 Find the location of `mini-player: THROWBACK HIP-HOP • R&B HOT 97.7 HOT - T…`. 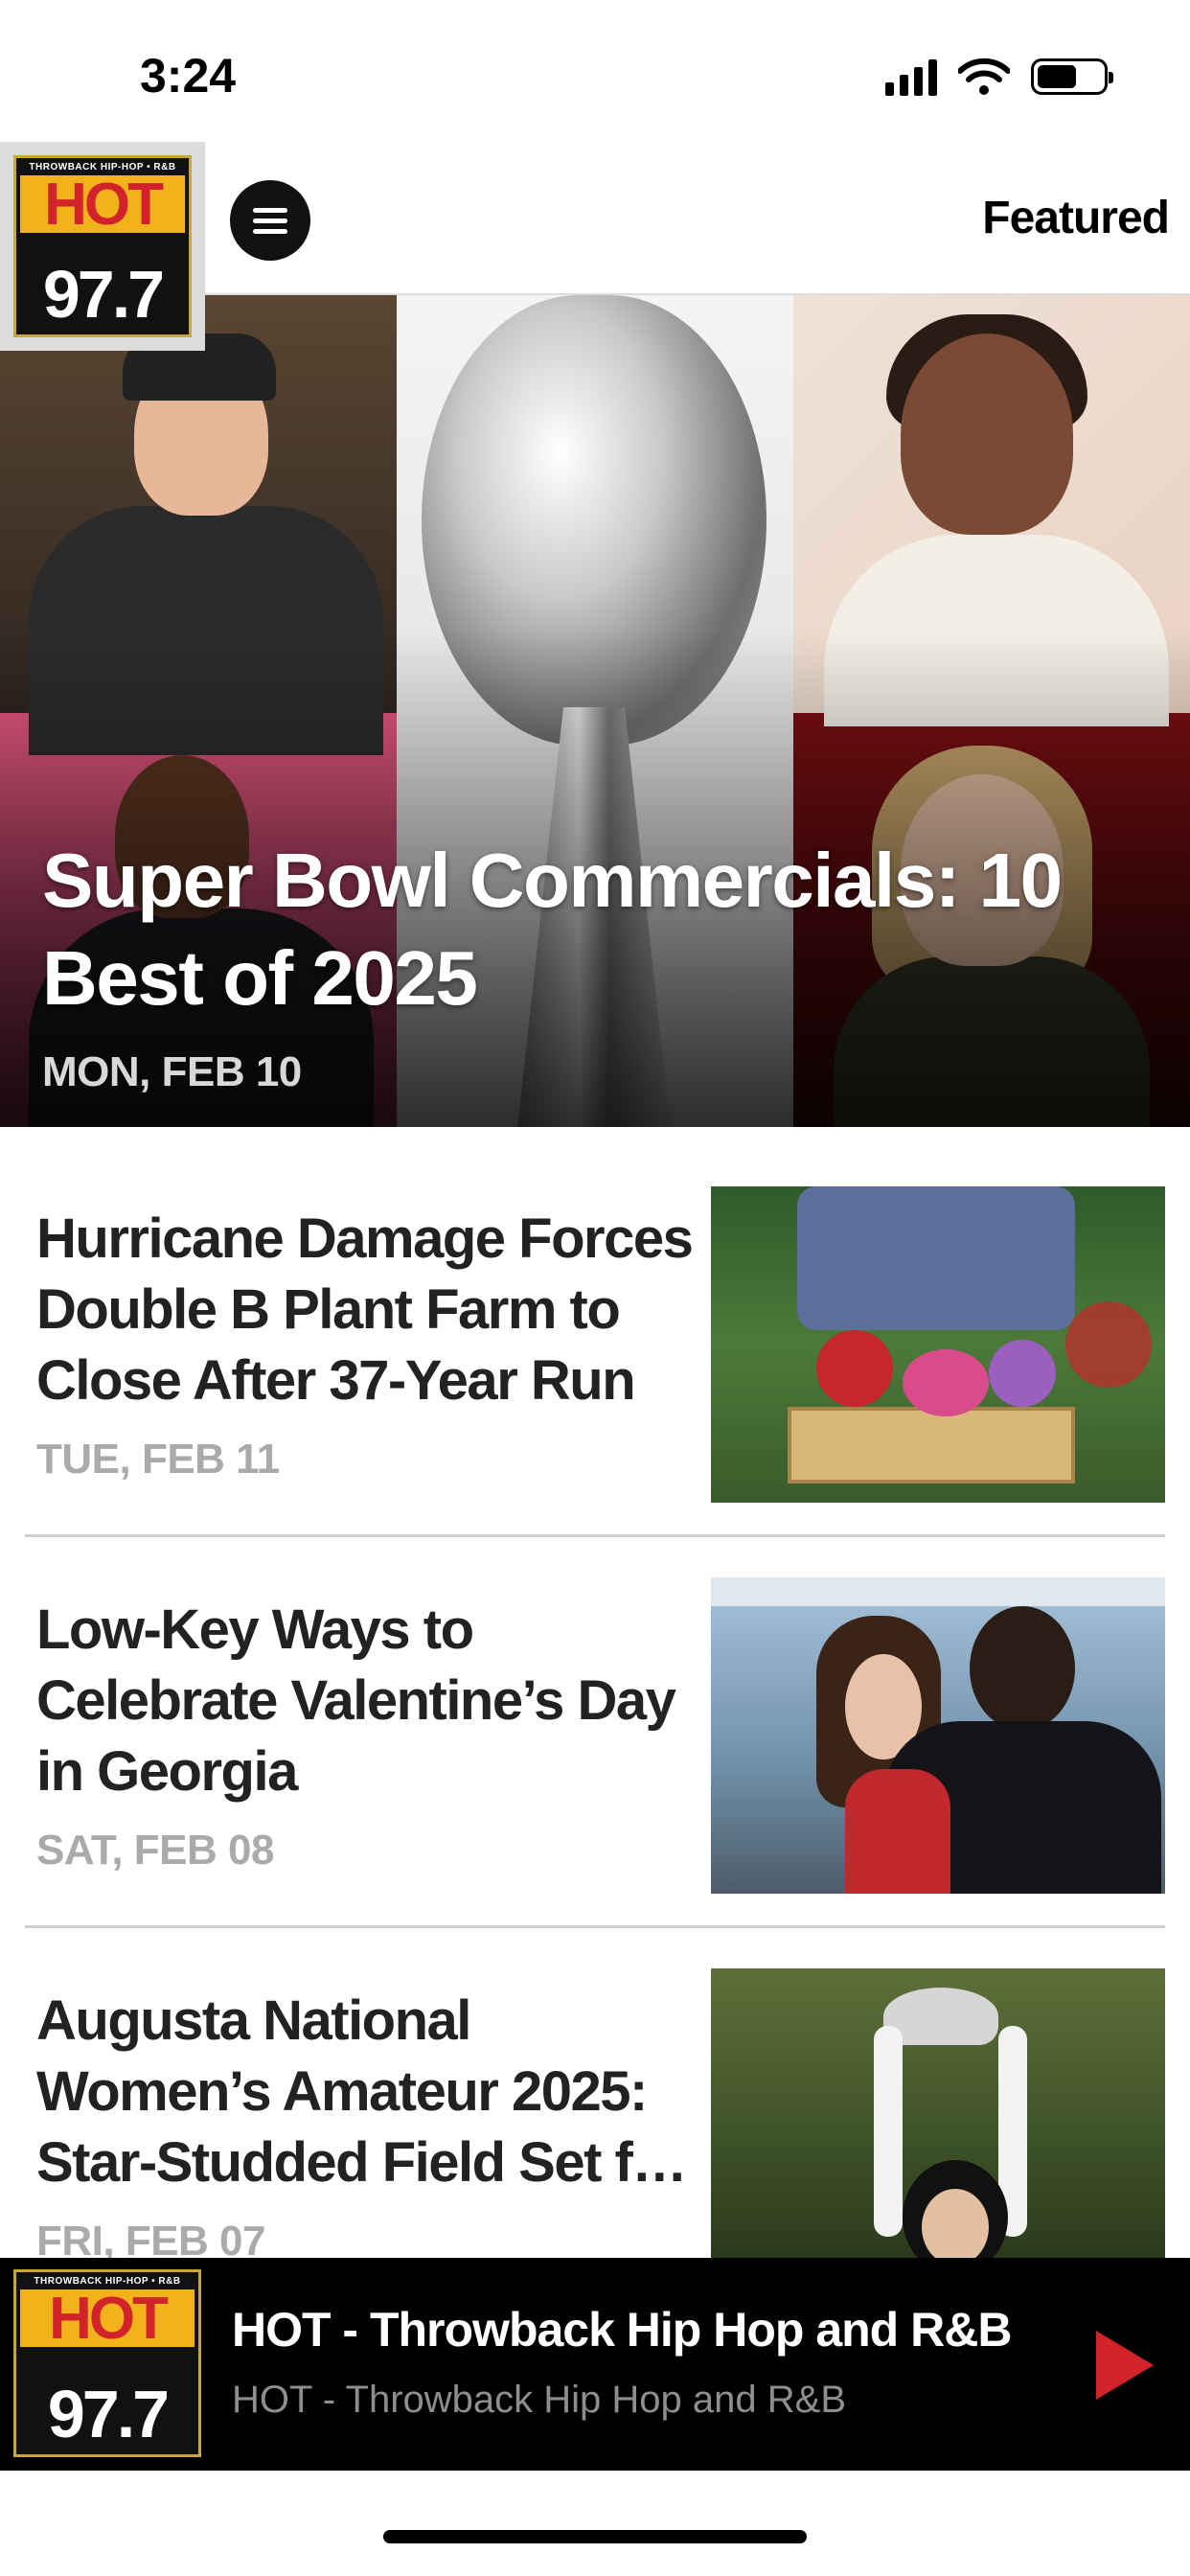

mini-player: THROWBACK HIP-HOP • R&B HOT 97.7 HOT - T… is located at coordinates (595, 2364).